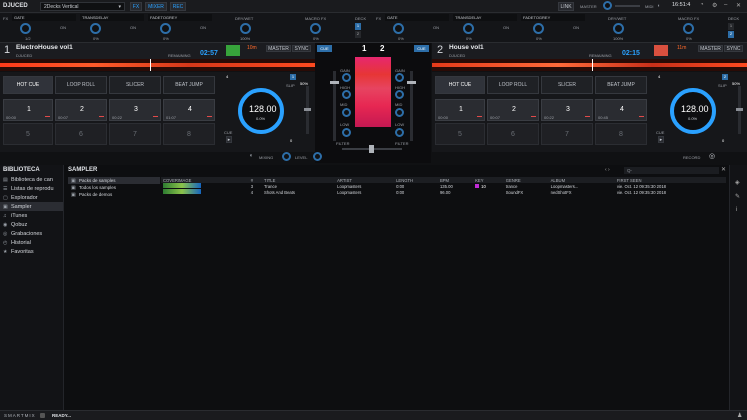 The width and height of the screenshot is (747, 420). Describe the element at coordinates (460, 134) in the screenshot. I see `deck-2-hotcue-pad-5: 5` at that location.